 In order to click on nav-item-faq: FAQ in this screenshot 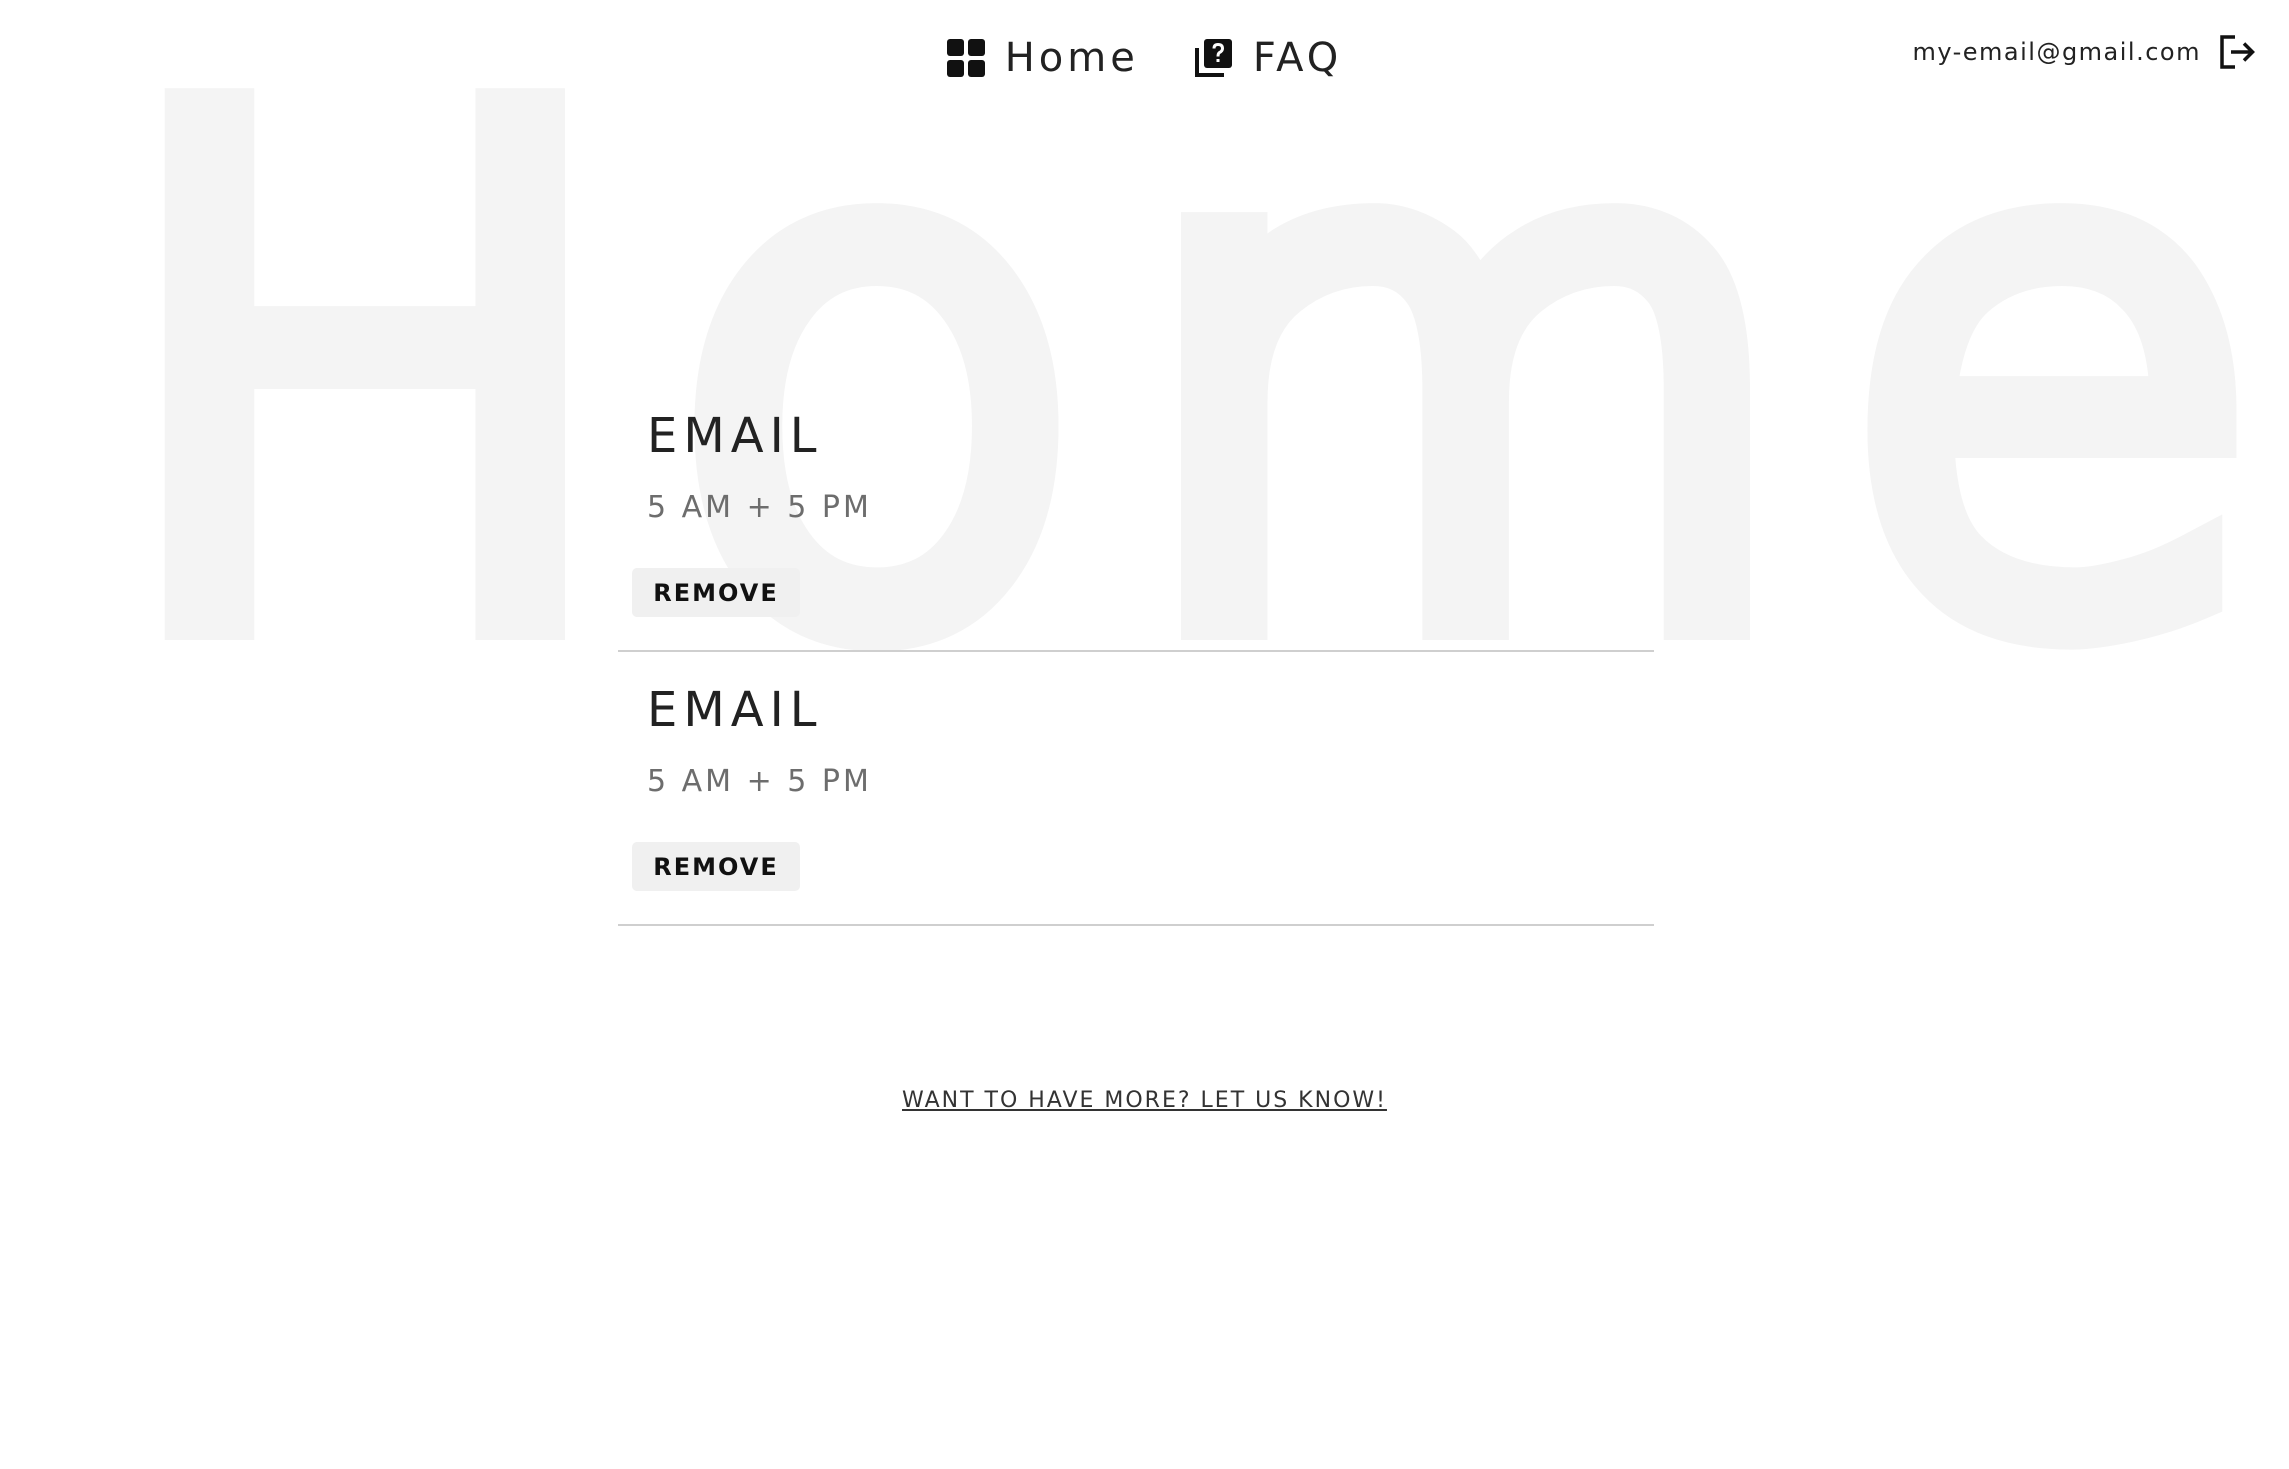, I will do `click(1268, 58)`.